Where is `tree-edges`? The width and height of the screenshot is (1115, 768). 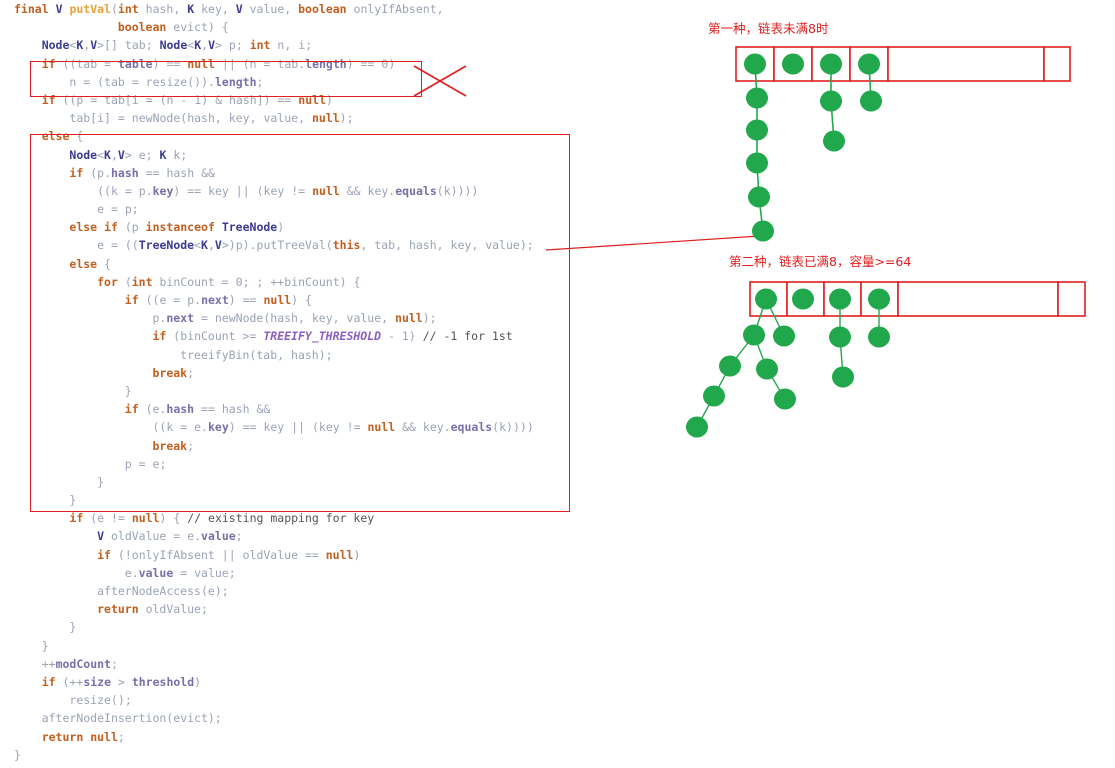 tree-edges is located at coordinates (788, 363).